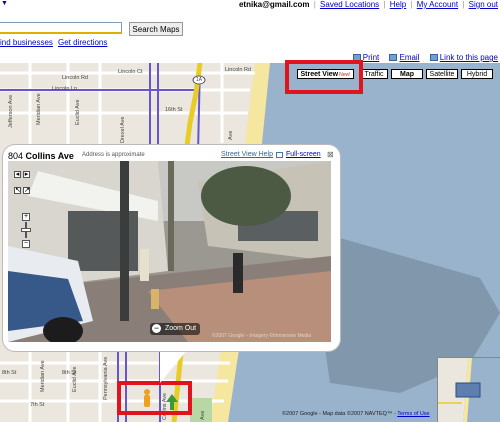 The width and height of the screenshot is (500, 422). Describe the element at coordinates (469, 57) in the screenshot. I see `link-to-page-link: Link to this page` at that location.